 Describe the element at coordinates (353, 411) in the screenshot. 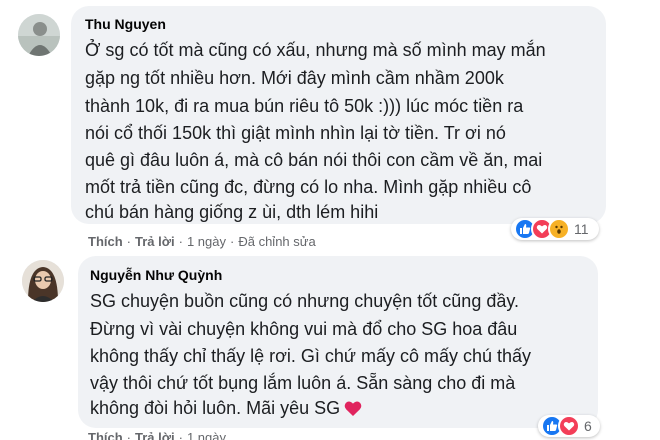

I see `heart-icon` at that location.